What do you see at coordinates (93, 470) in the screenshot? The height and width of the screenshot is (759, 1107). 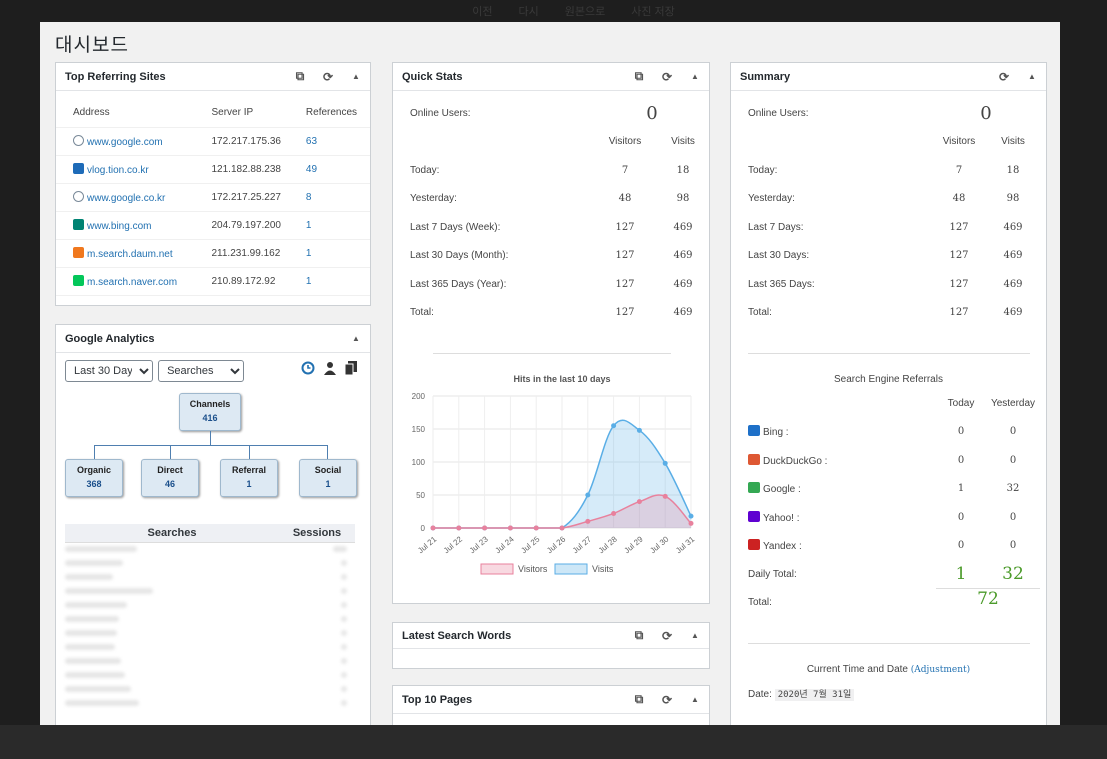 I see `node-label: Organic` at bounding box center [93, 470].